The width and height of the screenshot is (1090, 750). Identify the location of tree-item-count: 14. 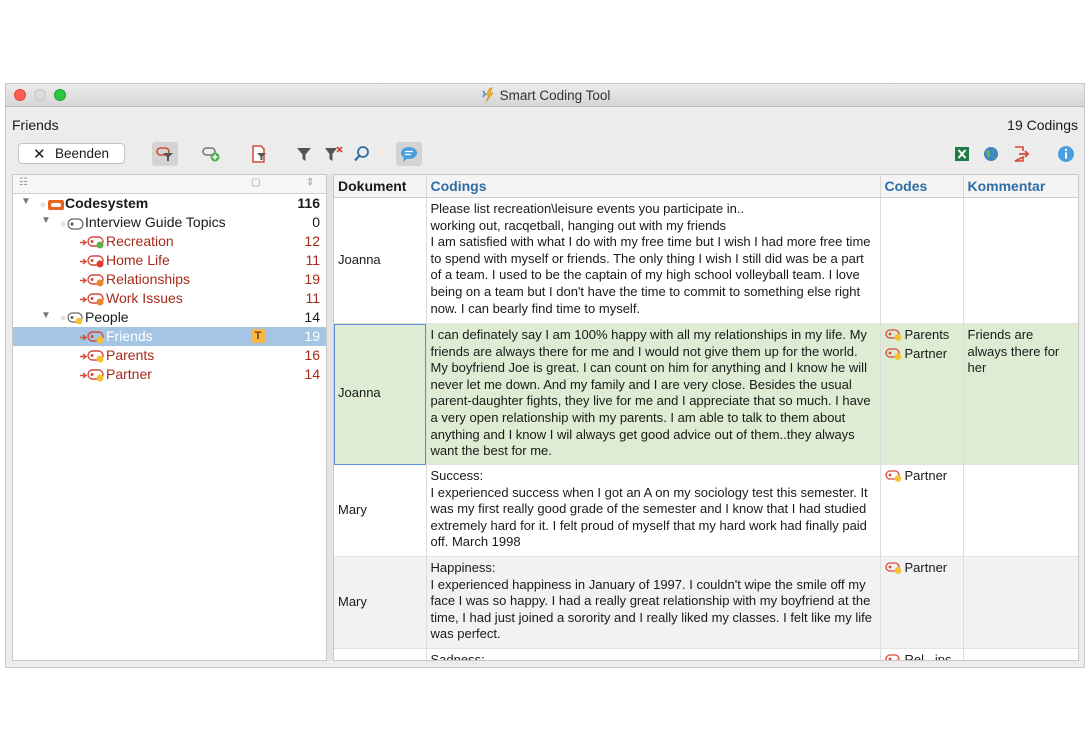
(312, 317).